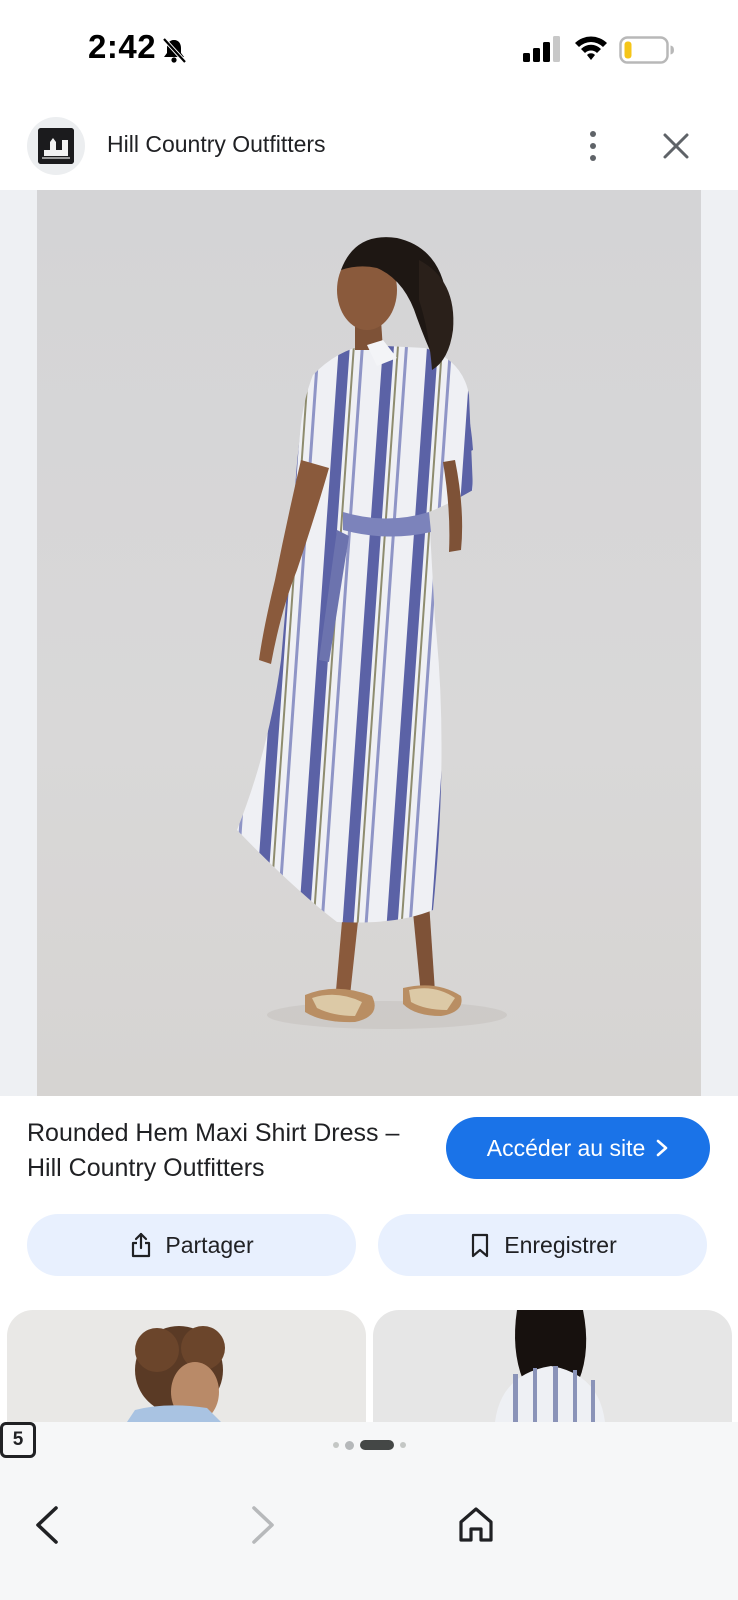  I want to click on save-button: Enregistrer, so click(542, 1245).